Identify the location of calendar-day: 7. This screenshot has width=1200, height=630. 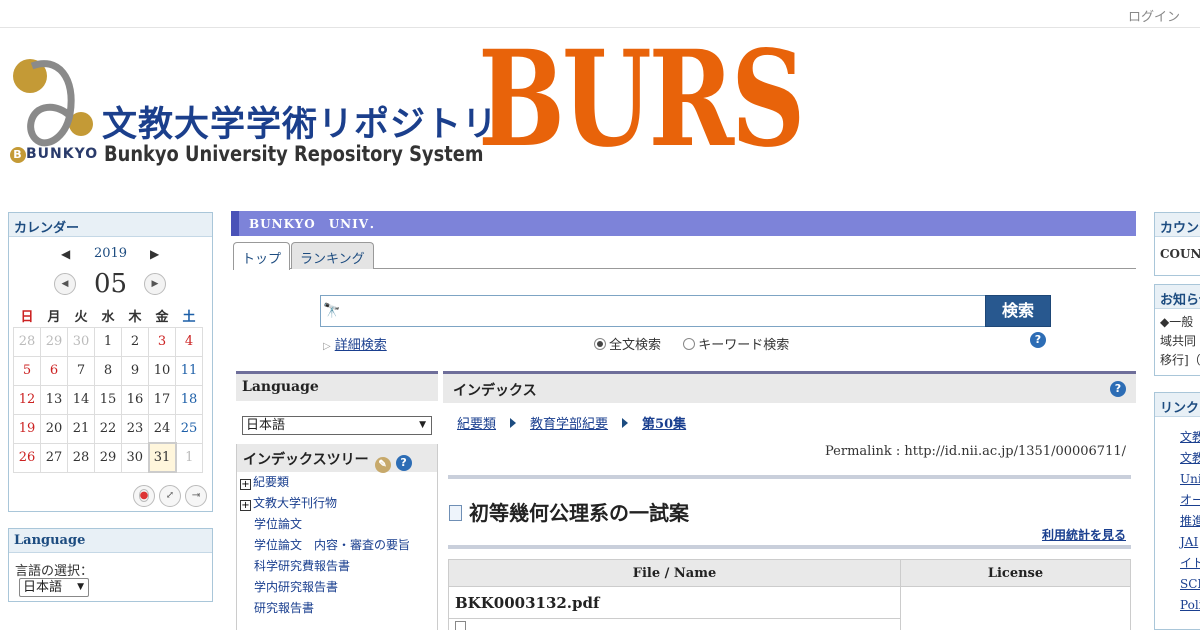
(81, 370).